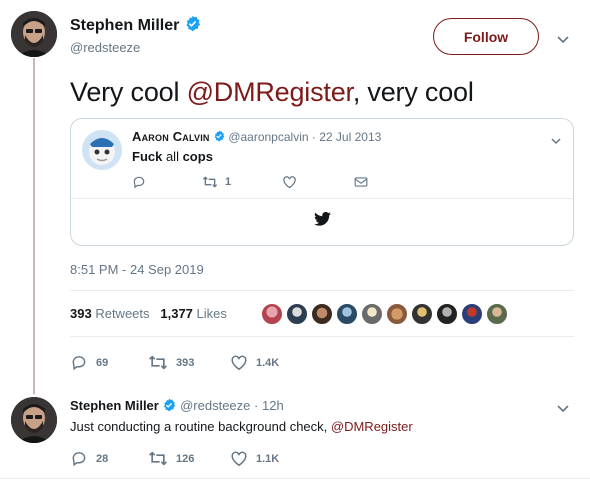 This screenshot has width=590, height=482. What do you see at coordinates (254, 458) in the screenshot?
I see `like-button: 1.1K` at bounding box center [254, 458].